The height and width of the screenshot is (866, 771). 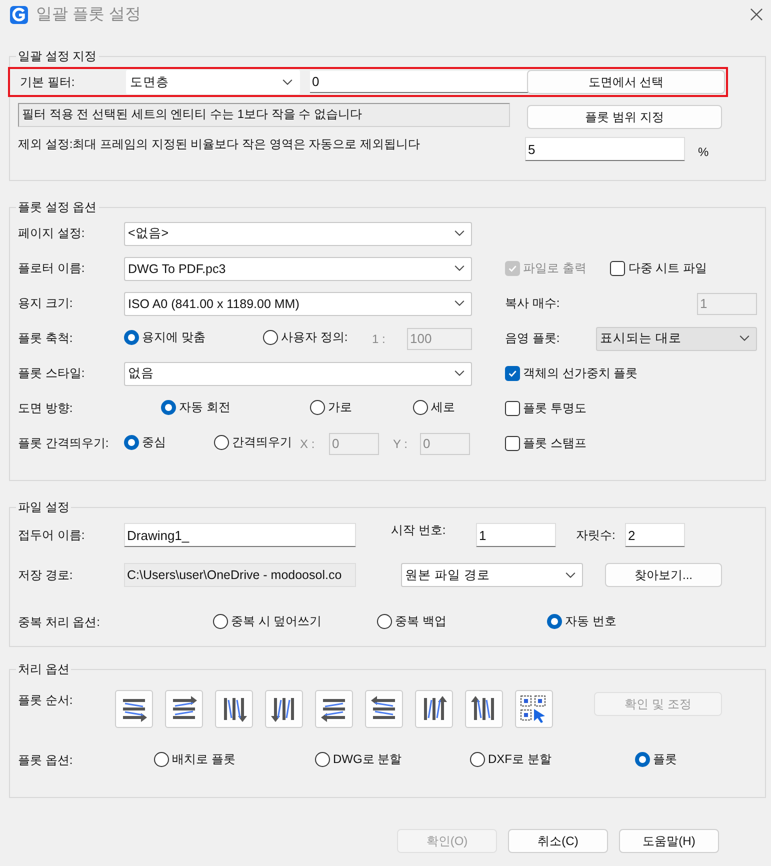 I want to click on group-title: 파일 설정, so click(x=43, y=507).